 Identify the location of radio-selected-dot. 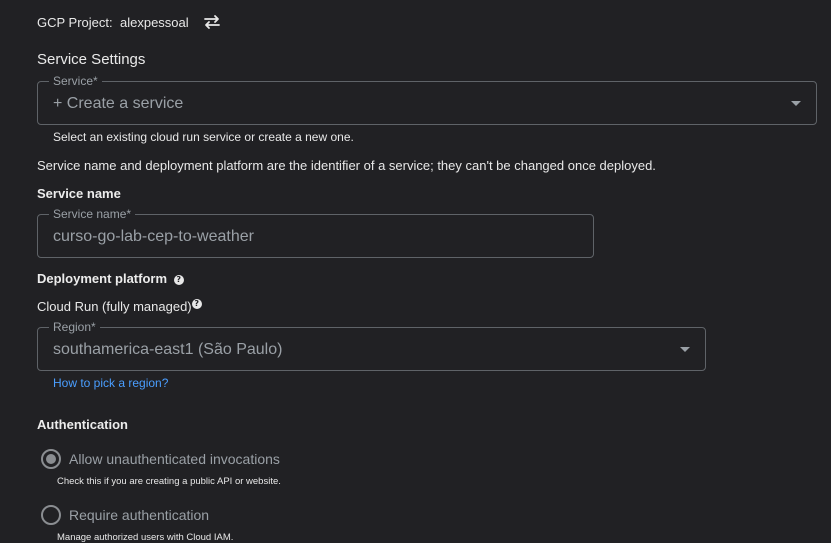
(51, 459).